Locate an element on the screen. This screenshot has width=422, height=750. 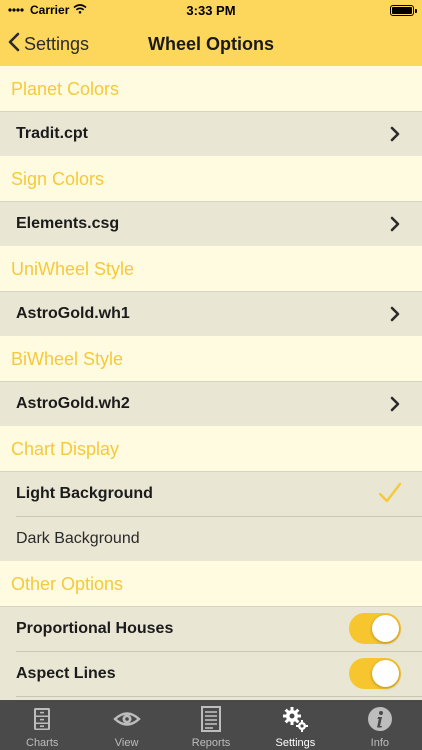
dark-background-option: Dark Background is located at coordinates (211, 538).